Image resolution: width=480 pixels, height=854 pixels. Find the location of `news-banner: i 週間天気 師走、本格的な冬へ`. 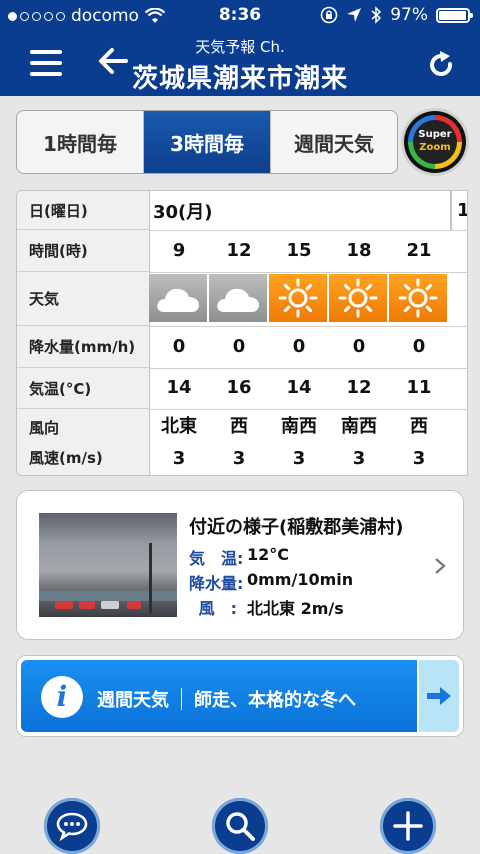

news-banner: i 週間天気 師走、本格的な冬へ is located at coordinates (240, 696).